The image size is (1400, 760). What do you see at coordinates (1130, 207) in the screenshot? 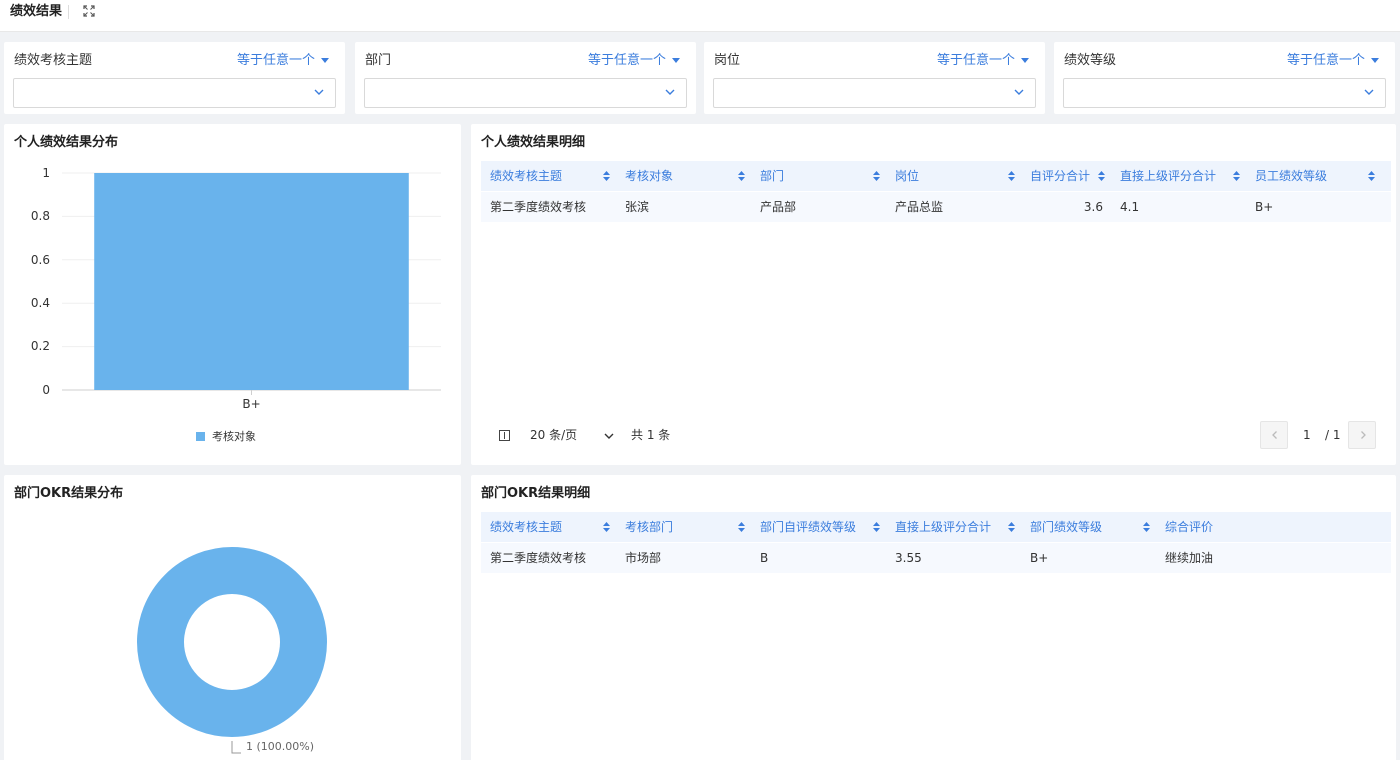
I see `table-cell: 4.1` at bounding box center [1130, 207].